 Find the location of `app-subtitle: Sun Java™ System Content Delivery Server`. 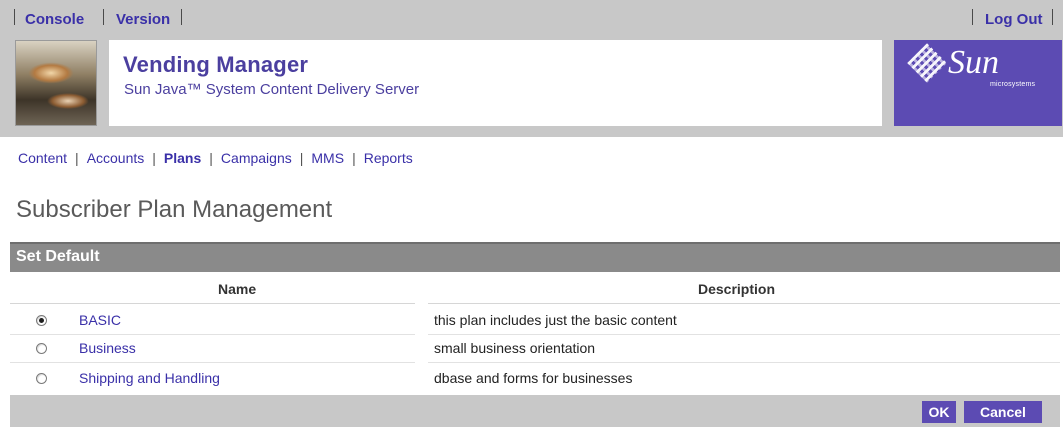

app-subtitle: Sun Java™ System Content Delivery Server is located at coordinates (272, 89).